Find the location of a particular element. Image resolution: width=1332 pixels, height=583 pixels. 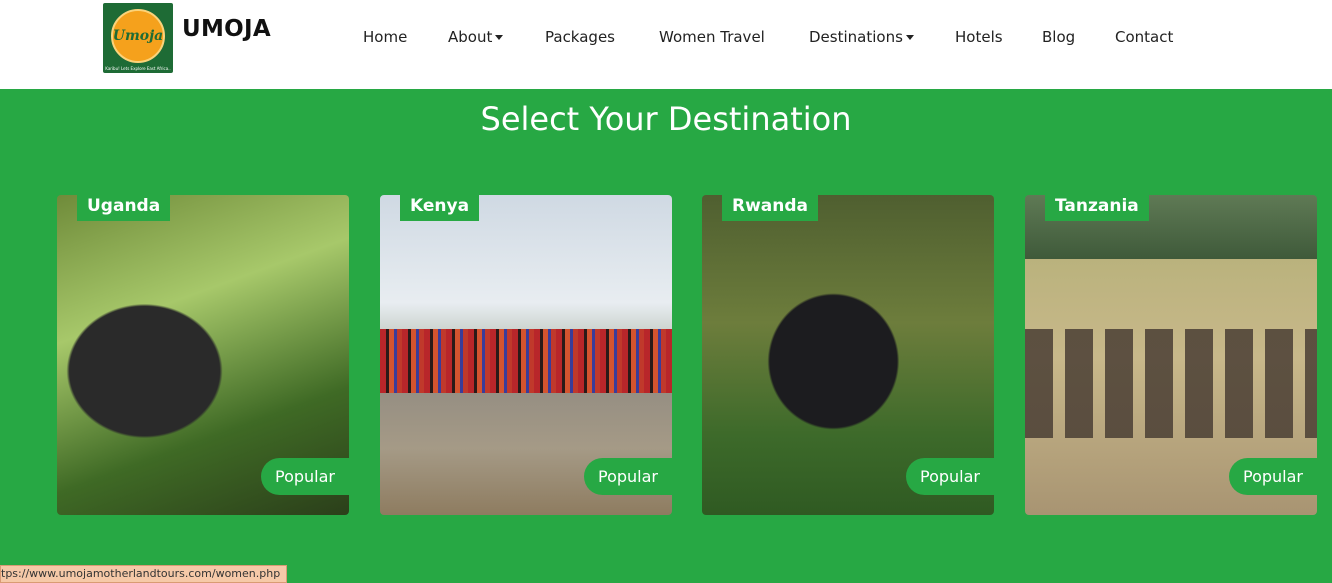

photo-crowd is located at coordinates (526, 361).